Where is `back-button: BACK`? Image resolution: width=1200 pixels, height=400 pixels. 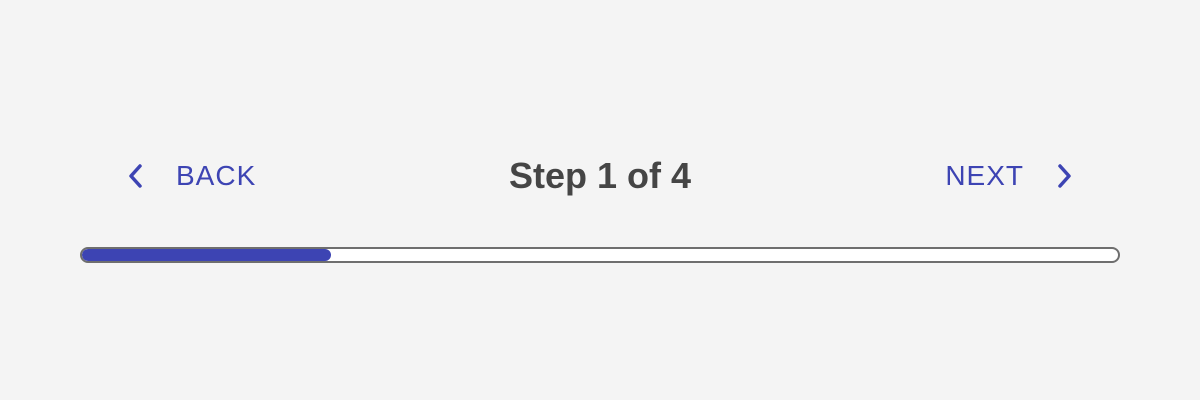 back-button: BACK is located at coordinates (191, 176).